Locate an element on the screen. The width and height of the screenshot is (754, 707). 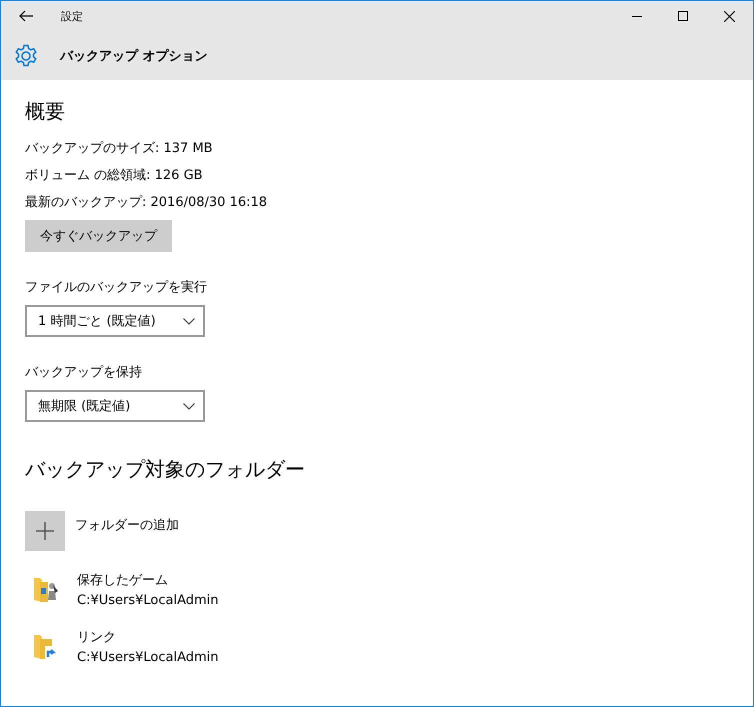
settings-icon is located at coordinates (26, 56).